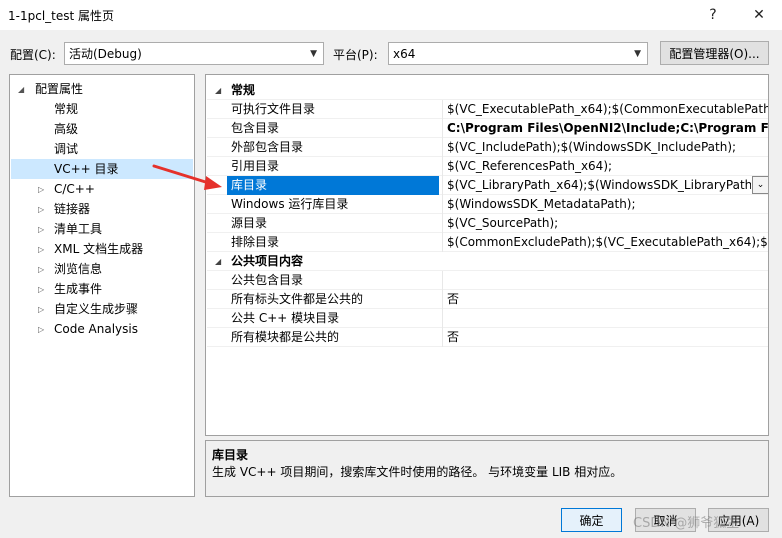 The width and height of the screenshot is (782, 538). I want to click on description-title: 库目录, so click(230, 455).